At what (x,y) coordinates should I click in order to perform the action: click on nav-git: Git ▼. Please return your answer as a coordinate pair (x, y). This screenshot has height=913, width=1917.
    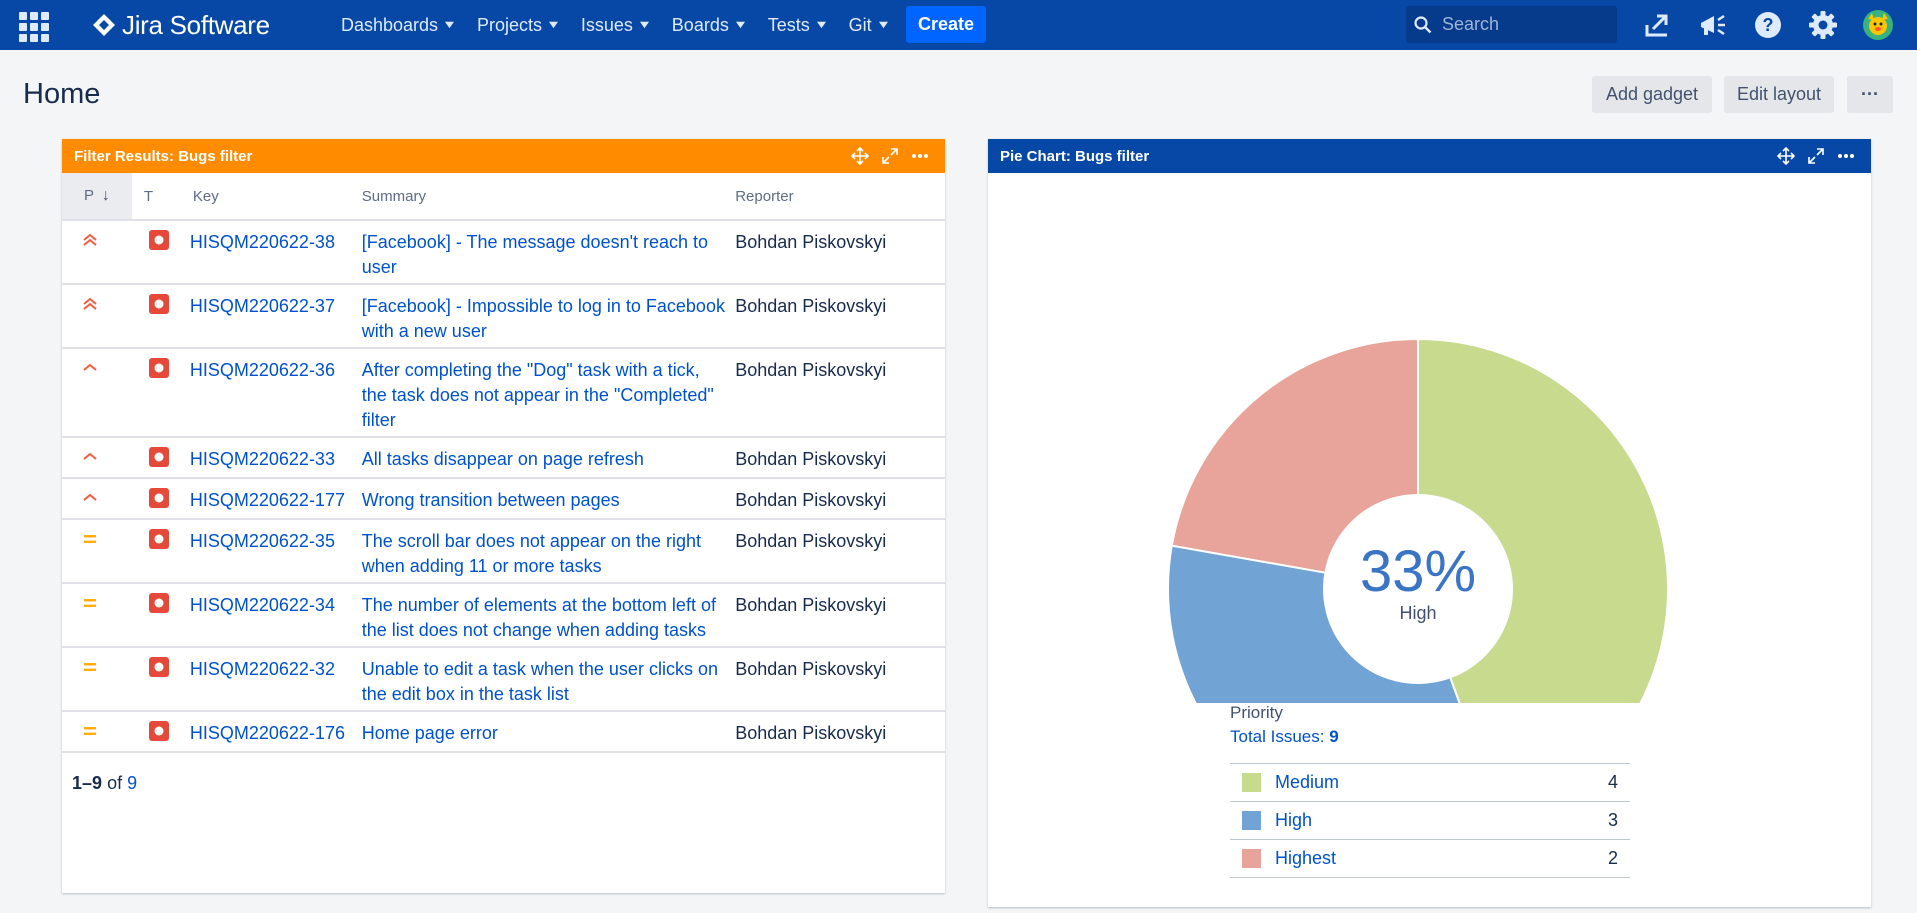
    Looking at the image, I should click on (869, 25).